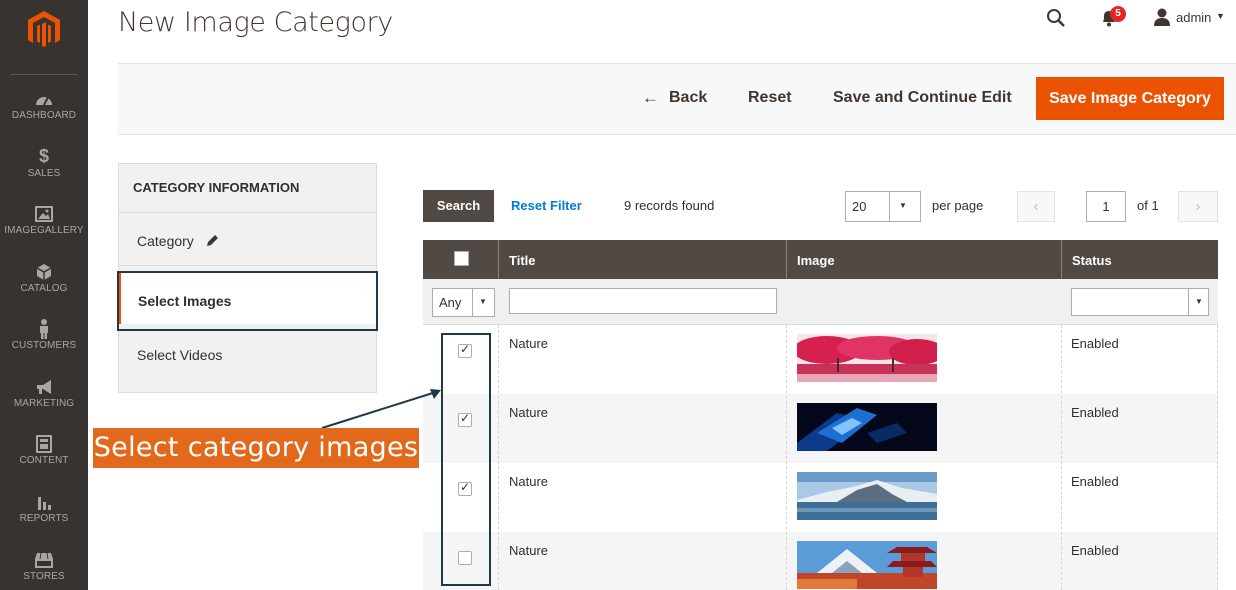 The height and width of the screenshot is (590, 1236). What do you see at coordinates (643, 301) in the screenshot?
I see `title-filter-input` at bounding box center [643, 301].